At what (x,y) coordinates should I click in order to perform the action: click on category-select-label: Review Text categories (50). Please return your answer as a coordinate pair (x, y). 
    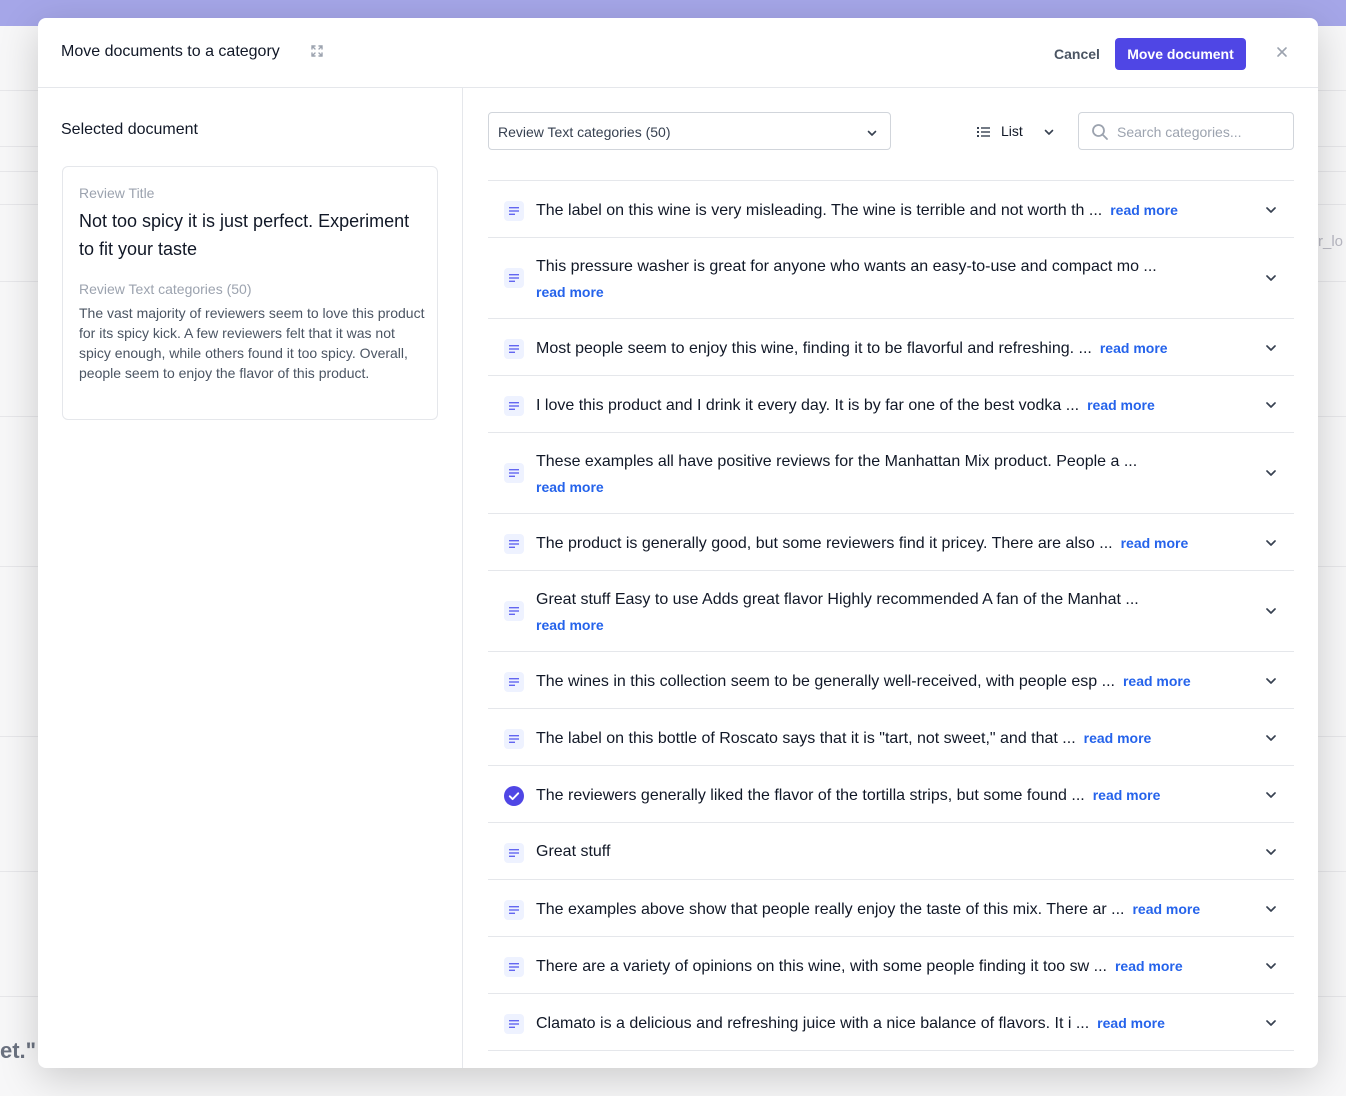
    Looking at the image, I should click on (584, 132).